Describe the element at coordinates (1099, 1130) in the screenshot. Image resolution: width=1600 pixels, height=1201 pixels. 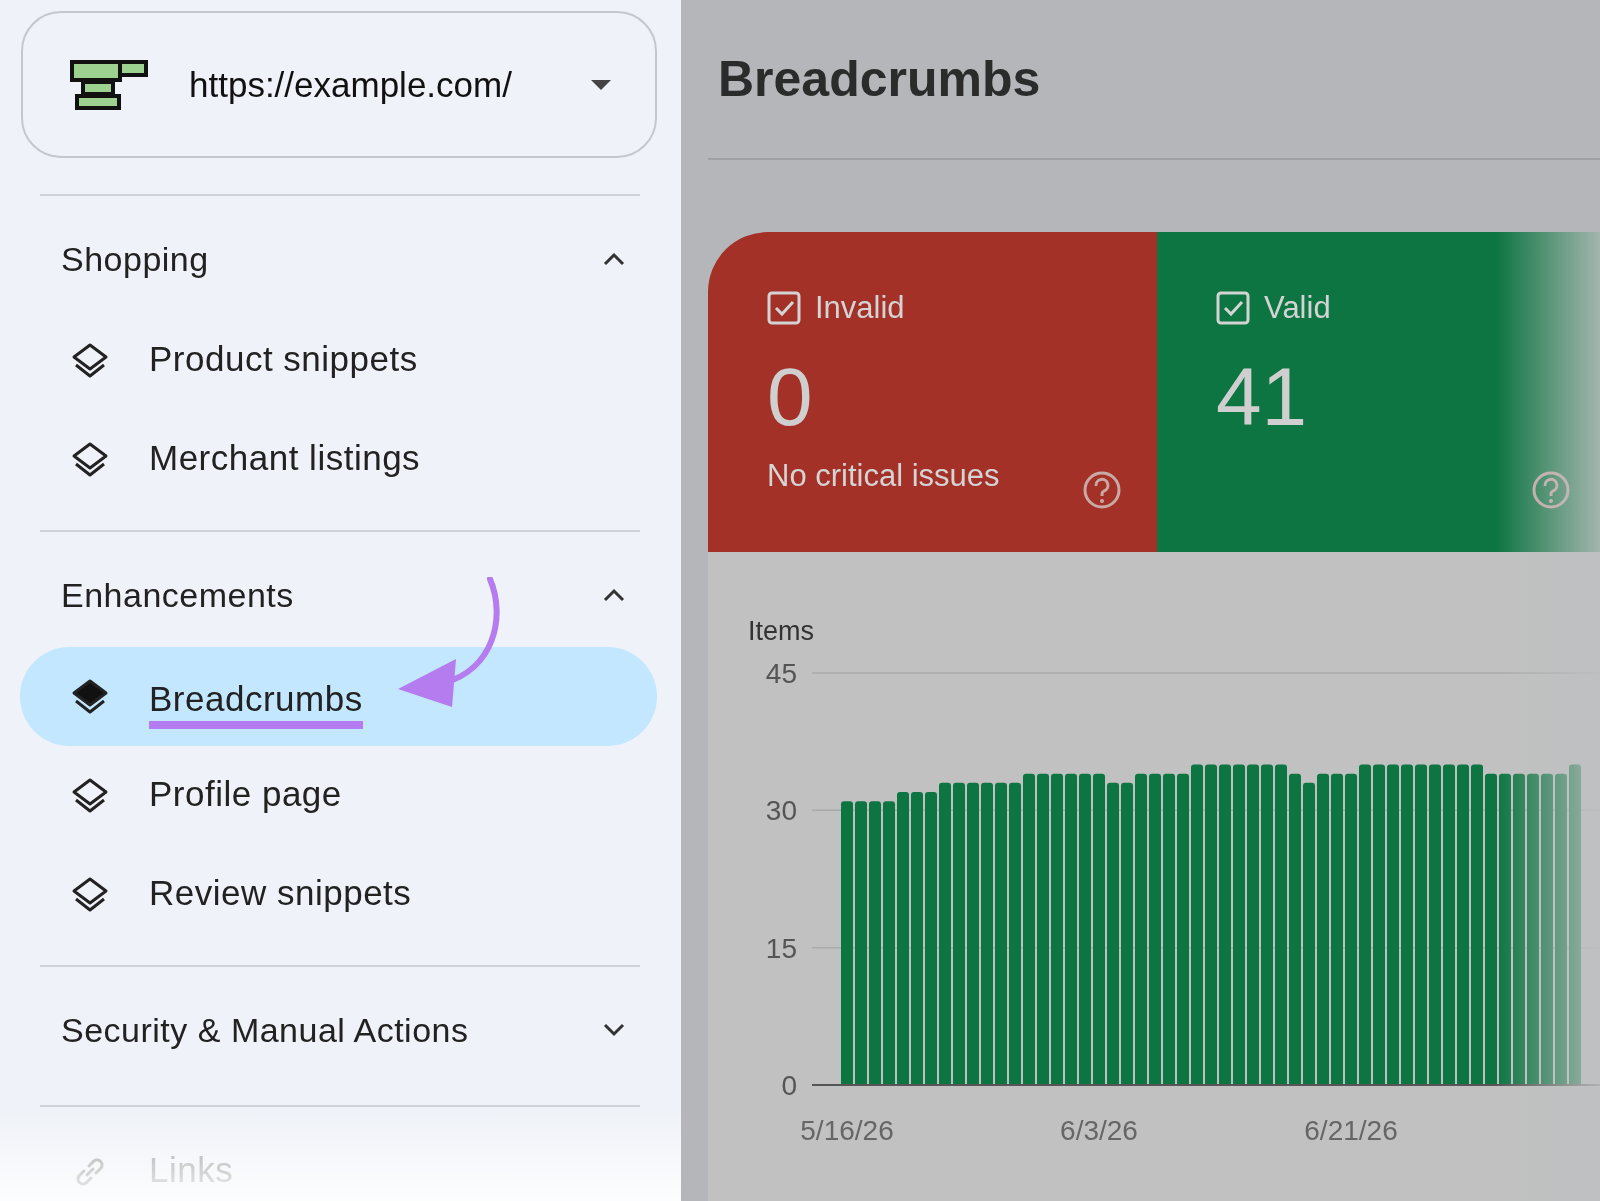
I see `x-tick-label: 6/3/26` at that location.